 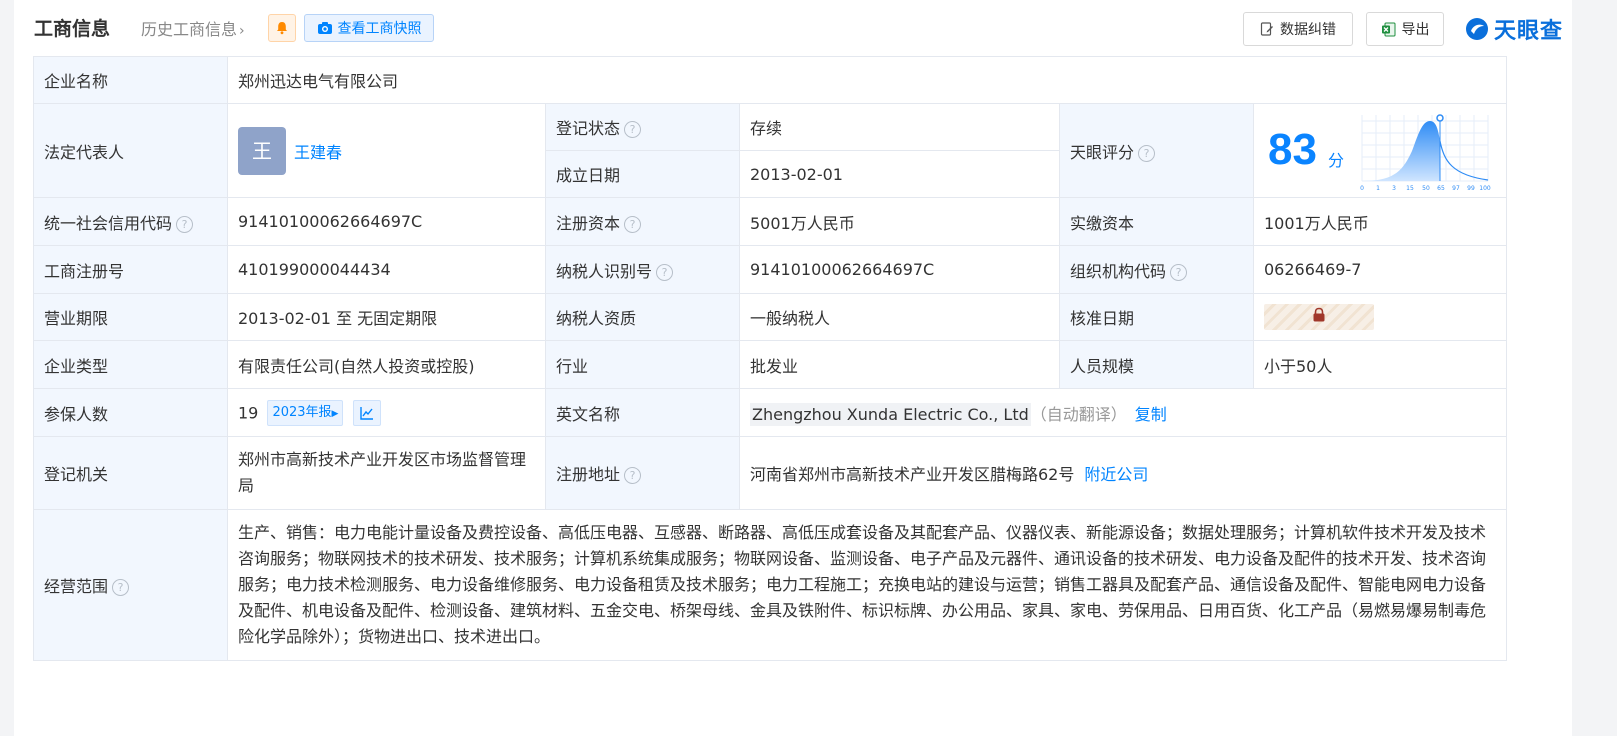 What do you see at coordinates (1401, 150) in the screenshot?
I see `score-curve-area` at bounding box center [1401, 150].